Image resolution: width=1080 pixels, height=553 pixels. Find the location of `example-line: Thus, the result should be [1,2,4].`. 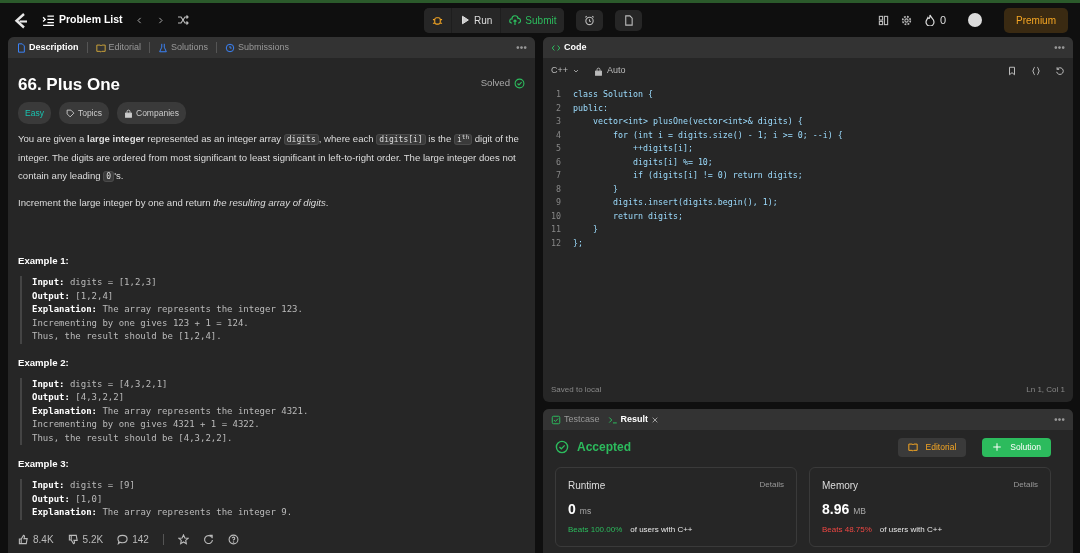

example-line: Thus, the result should be [1,2,4]. is located at coordinates (127, 336).